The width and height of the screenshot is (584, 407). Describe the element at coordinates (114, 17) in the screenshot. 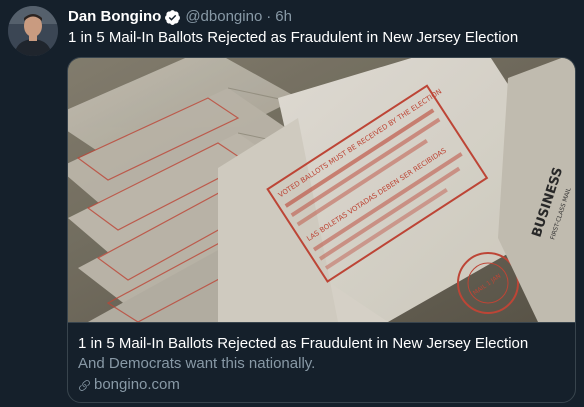

I see `author-name: Dan Bongino` at that location.